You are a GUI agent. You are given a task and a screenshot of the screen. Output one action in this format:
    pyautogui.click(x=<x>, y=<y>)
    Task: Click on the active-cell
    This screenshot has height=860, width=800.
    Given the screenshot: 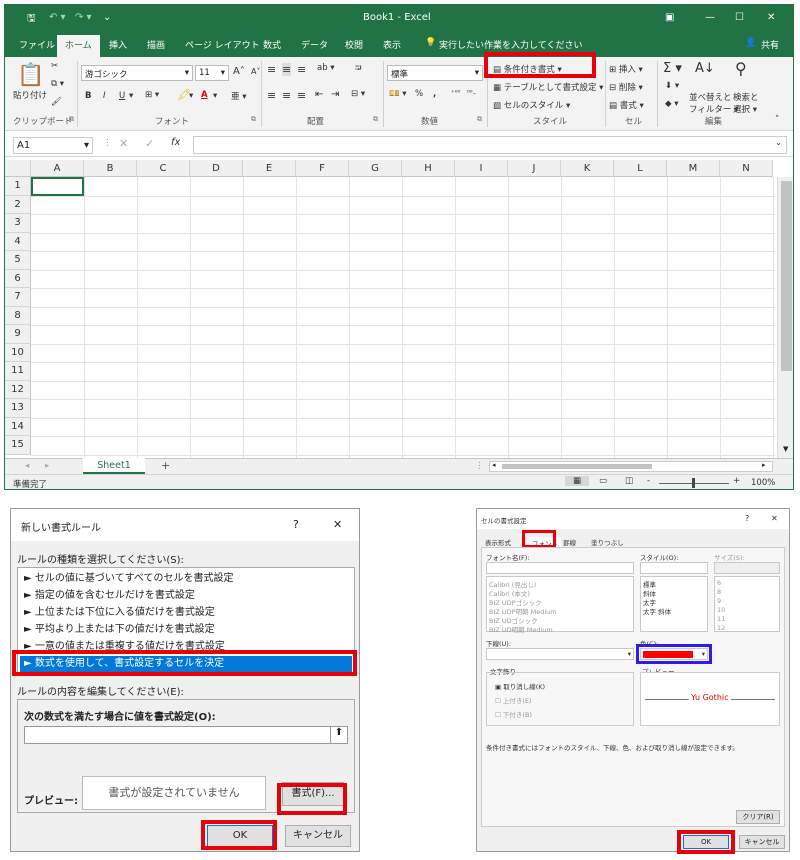 What is the action you would take?
    pyautogui.click(x=57, y=186)
    